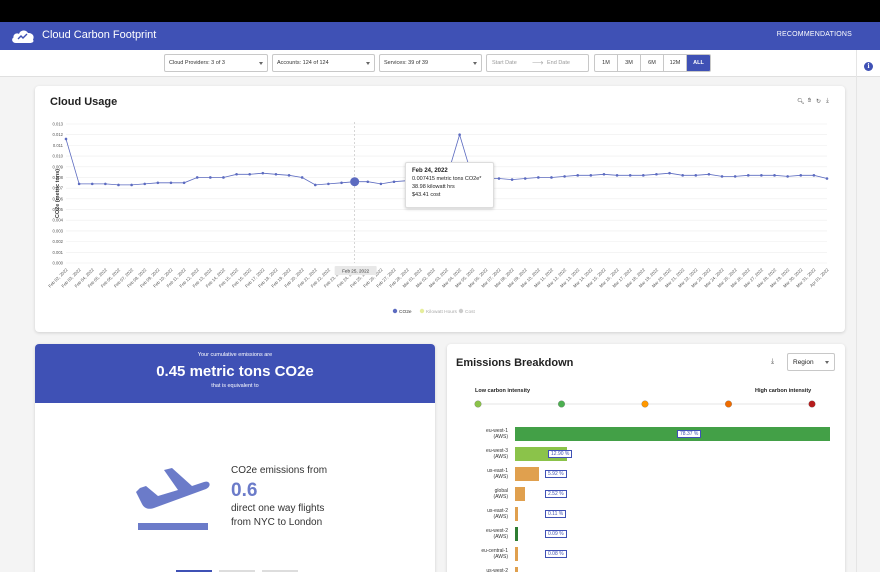 This screenshot has height=572, width=880. Describe the element at coordinates (868, 66) in the screenshot. I see `info-icon: i` at that location.